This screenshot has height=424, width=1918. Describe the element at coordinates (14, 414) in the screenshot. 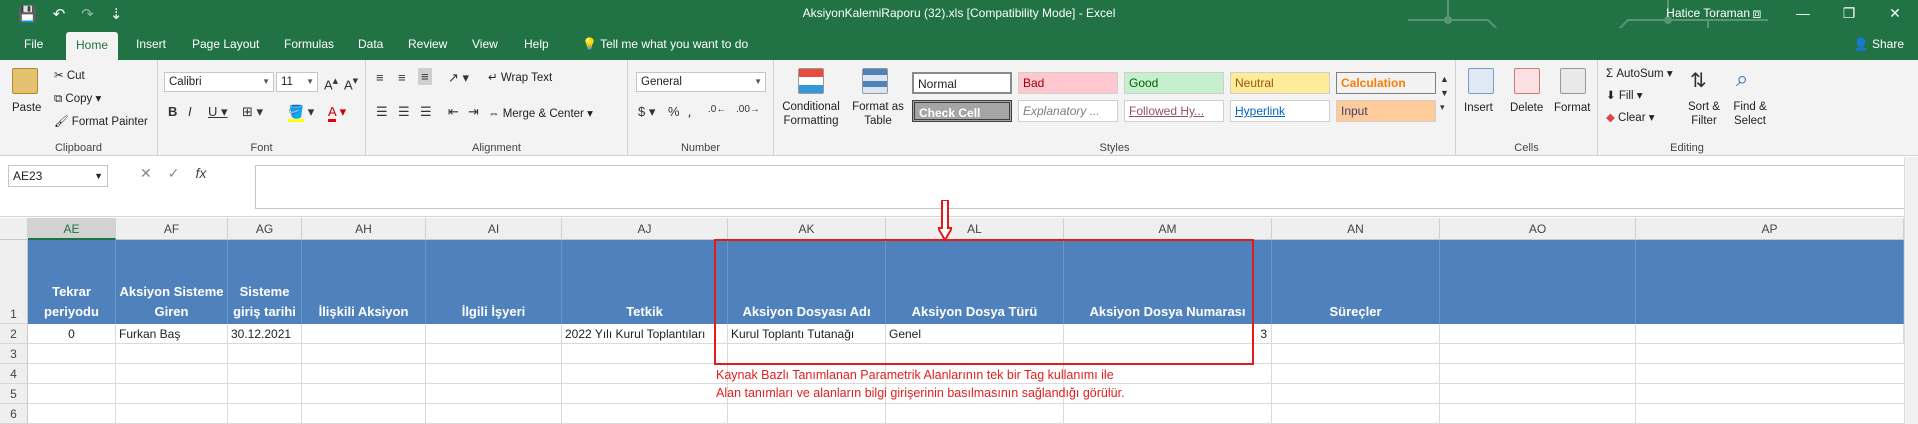

I see `row-header-6: 6` at that location.